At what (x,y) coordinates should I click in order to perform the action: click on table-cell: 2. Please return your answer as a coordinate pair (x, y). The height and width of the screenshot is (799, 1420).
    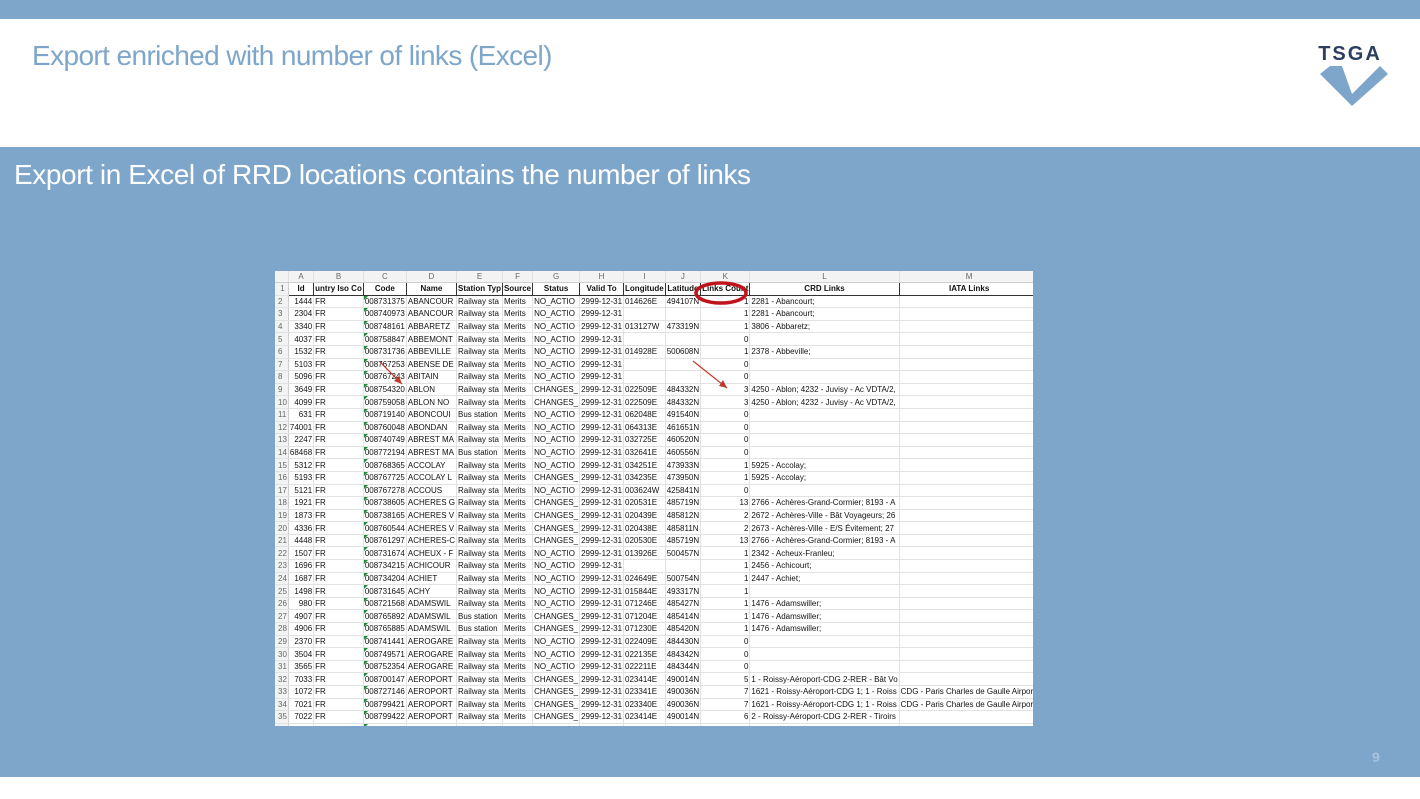
    Looking at the image, I should click on (725, 516).